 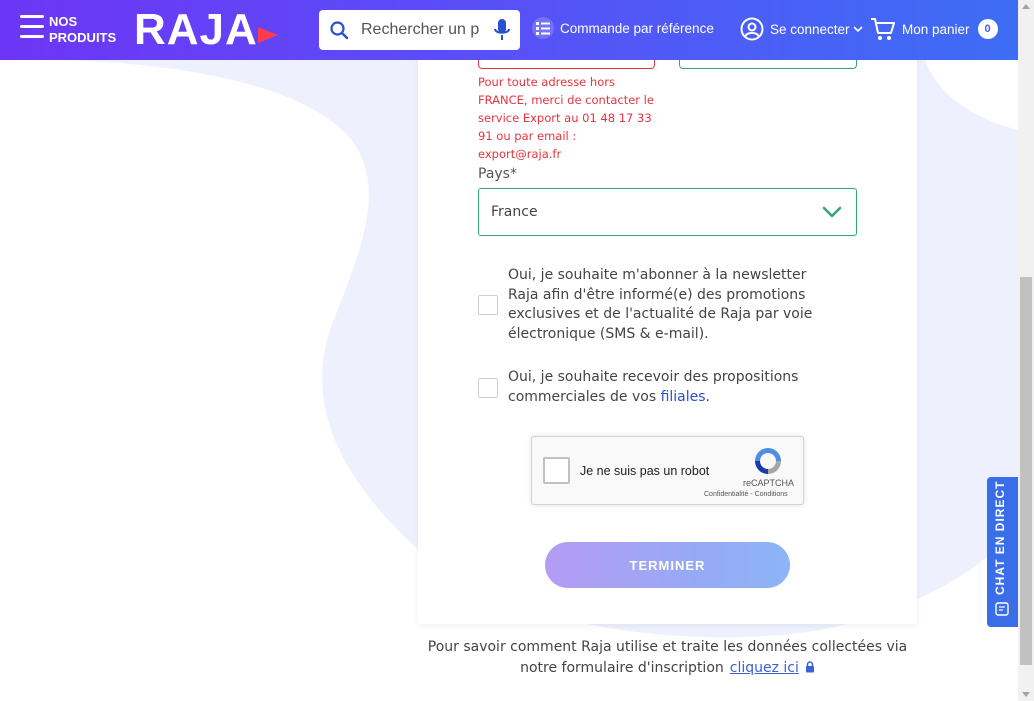 I want to click on lock-icon, so click(x=809, y=667).